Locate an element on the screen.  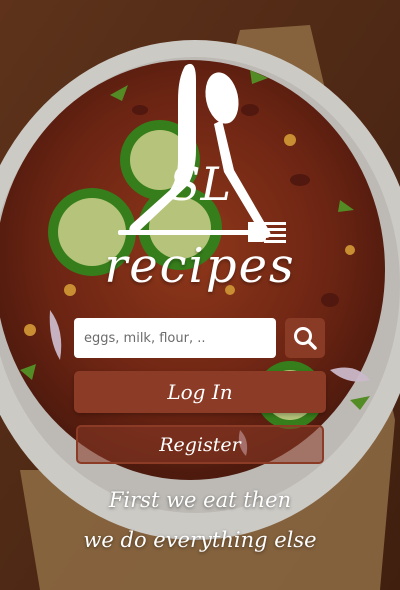
register-button: Register is located at coordinates (200, 444).